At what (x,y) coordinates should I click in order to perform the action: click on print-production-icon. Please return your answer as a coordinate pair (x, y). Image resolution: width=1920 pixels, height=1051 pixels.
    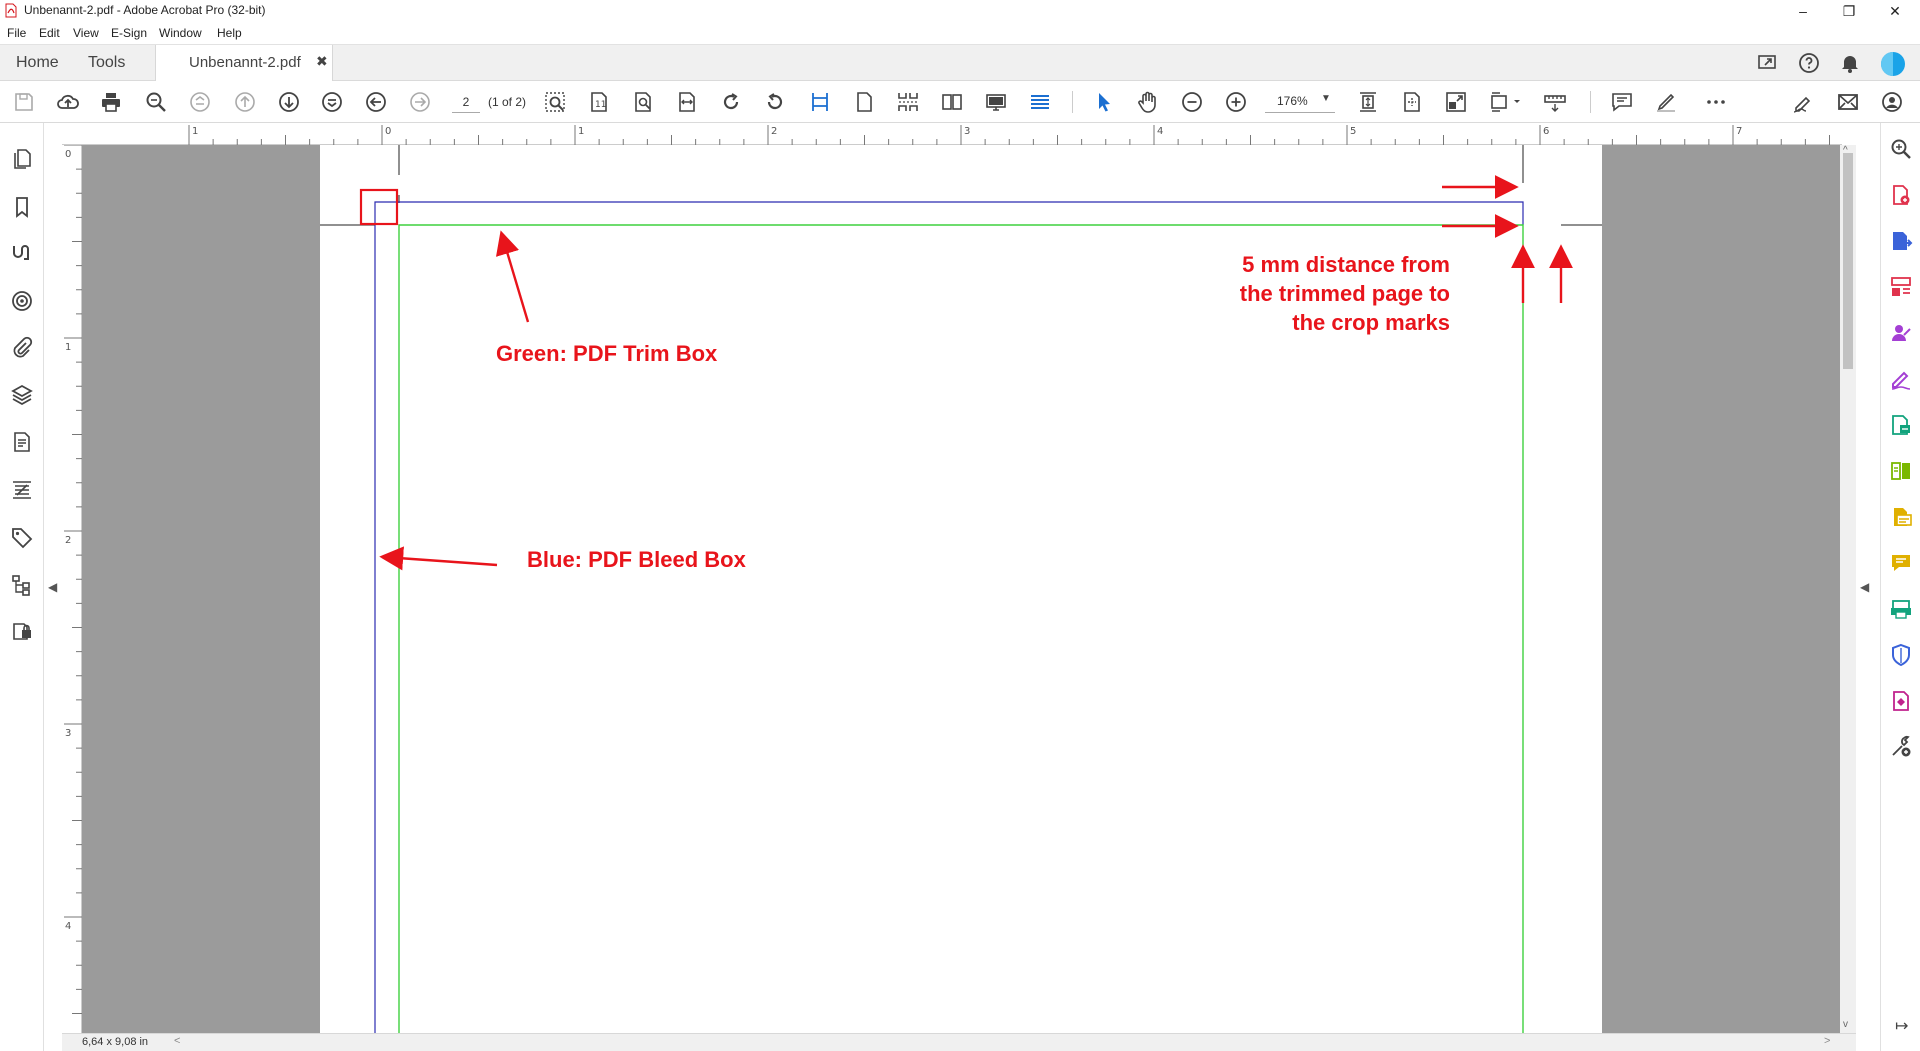
    Looking at the image, I should click on (1901, 609).